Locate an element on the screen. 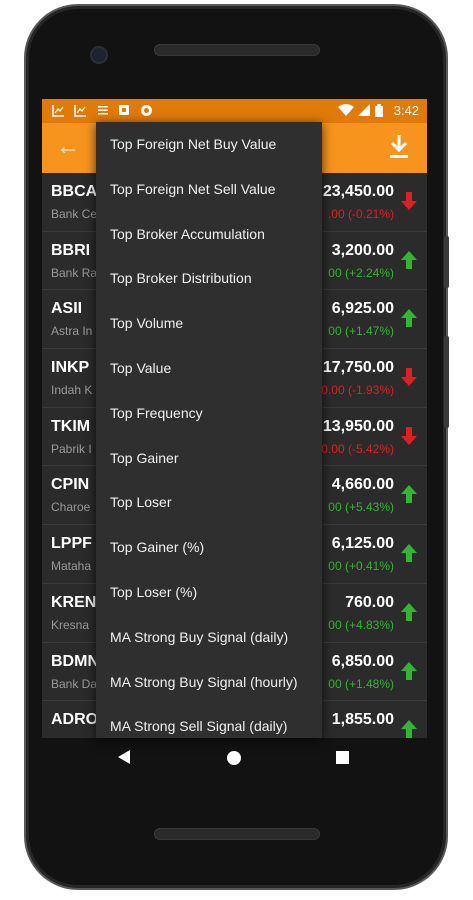  stock-code: BDMN is located at coordinates (75, 661).